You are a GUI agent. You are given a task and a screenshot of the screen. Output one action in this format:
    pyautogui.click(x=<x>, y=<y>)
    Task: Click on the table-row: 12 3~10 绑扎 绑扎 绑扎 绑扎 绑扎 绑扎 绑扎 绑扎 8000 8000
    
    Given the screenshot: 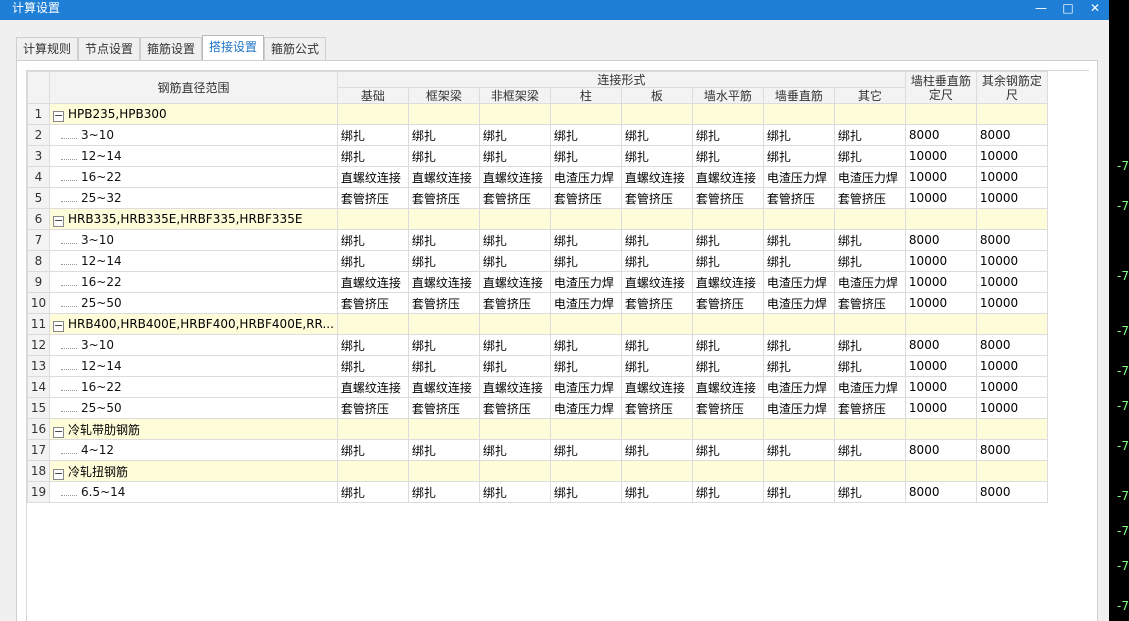 What is the action you would take?
    pyautogui.click(x=537, y=345)
    